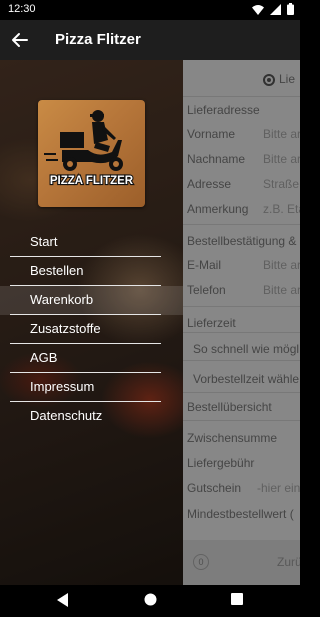  I want to click on menu-item-label: Warenkorb, so click(62, 299).